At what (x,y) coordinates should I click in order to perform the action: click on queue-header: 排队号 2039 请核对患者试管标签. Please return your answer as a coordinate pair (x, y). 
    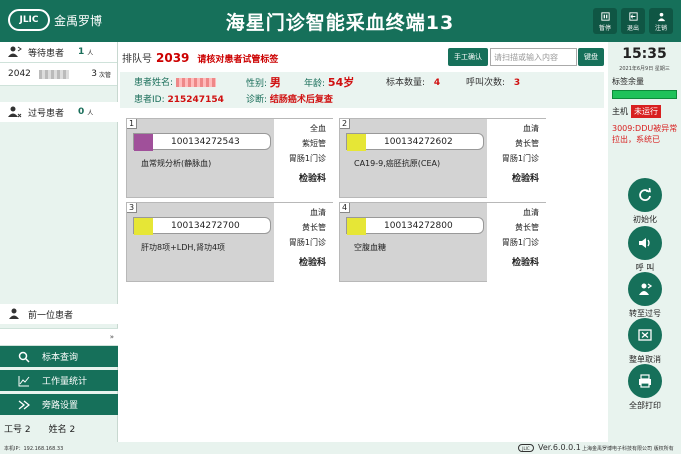
    Looking at the image, I should click on (200, 57).